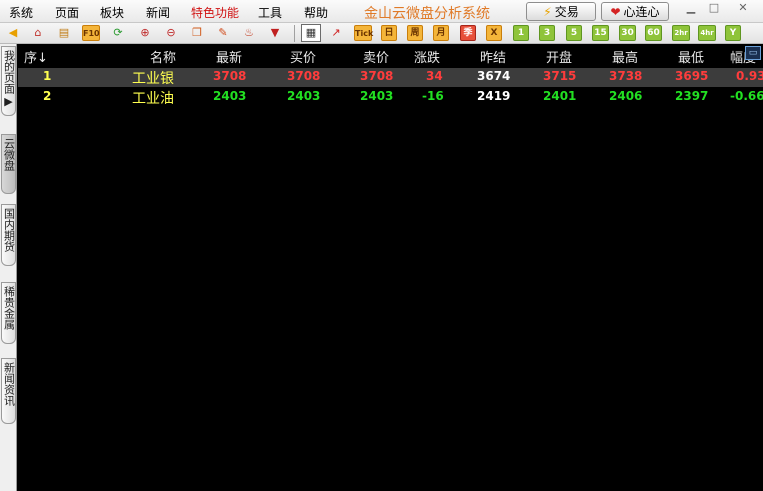  I want to click on cell-low: 2397, so click(692, 96).